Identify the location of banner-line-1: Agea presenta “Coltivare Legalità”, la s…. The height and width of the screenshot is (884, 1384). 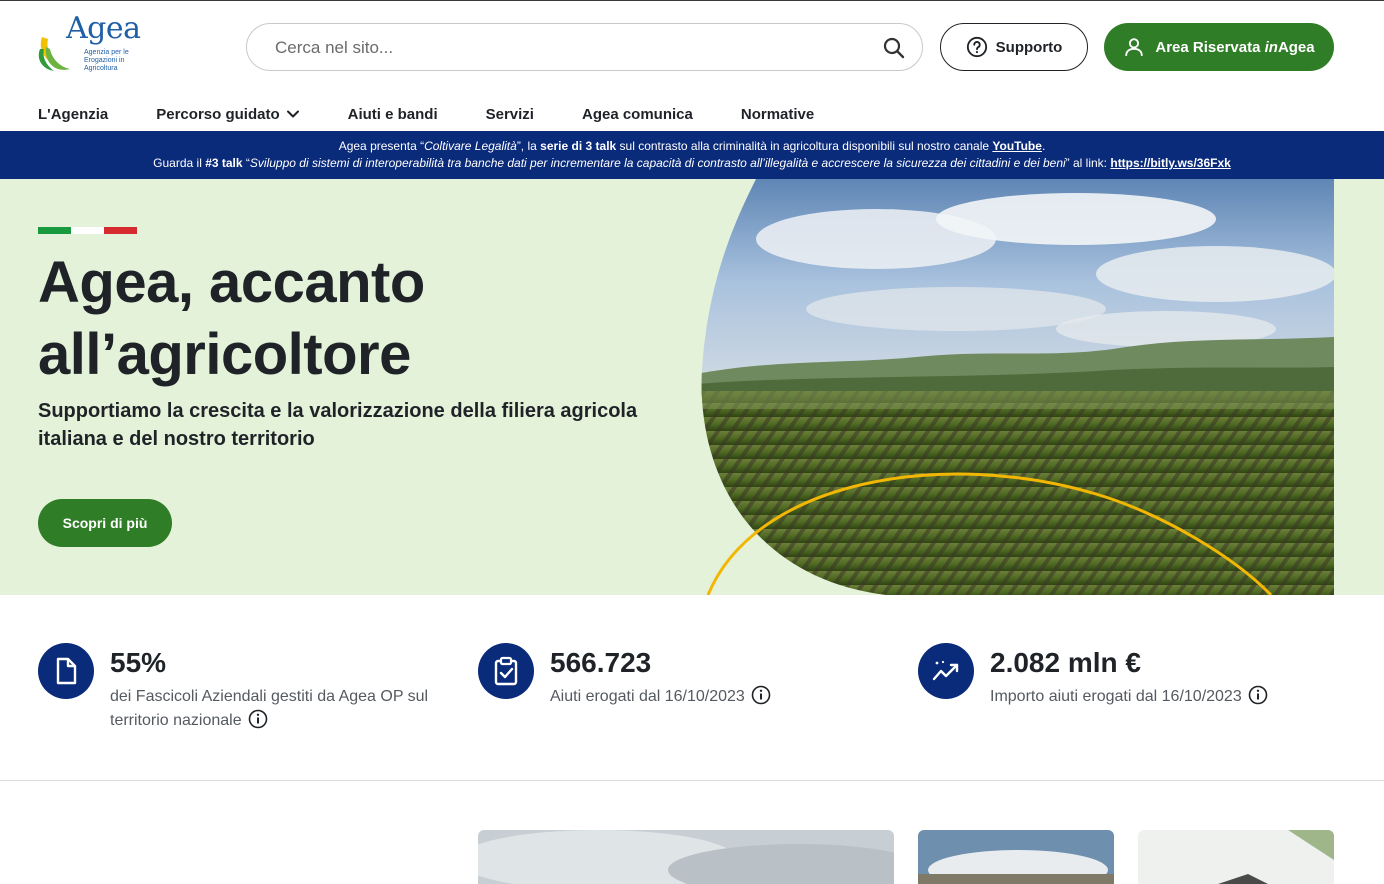
(692, 146).